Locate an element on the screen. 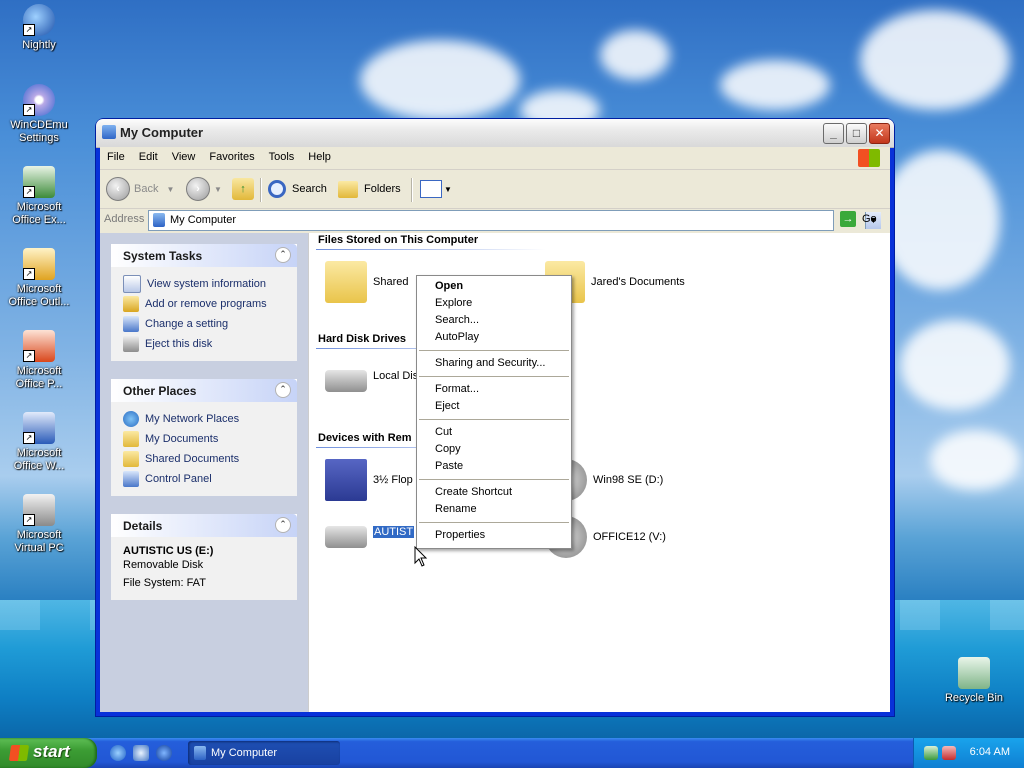 This screenshot has width=1024, height=768. views-button: ▼ is located at coordinates (436, 189).